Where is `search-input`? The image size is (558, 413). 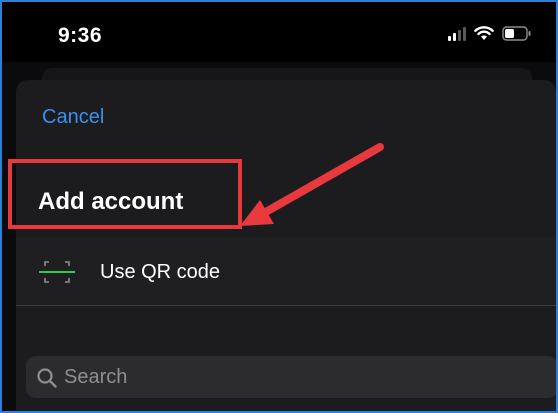
search-input is located at coordinates (299, 377).